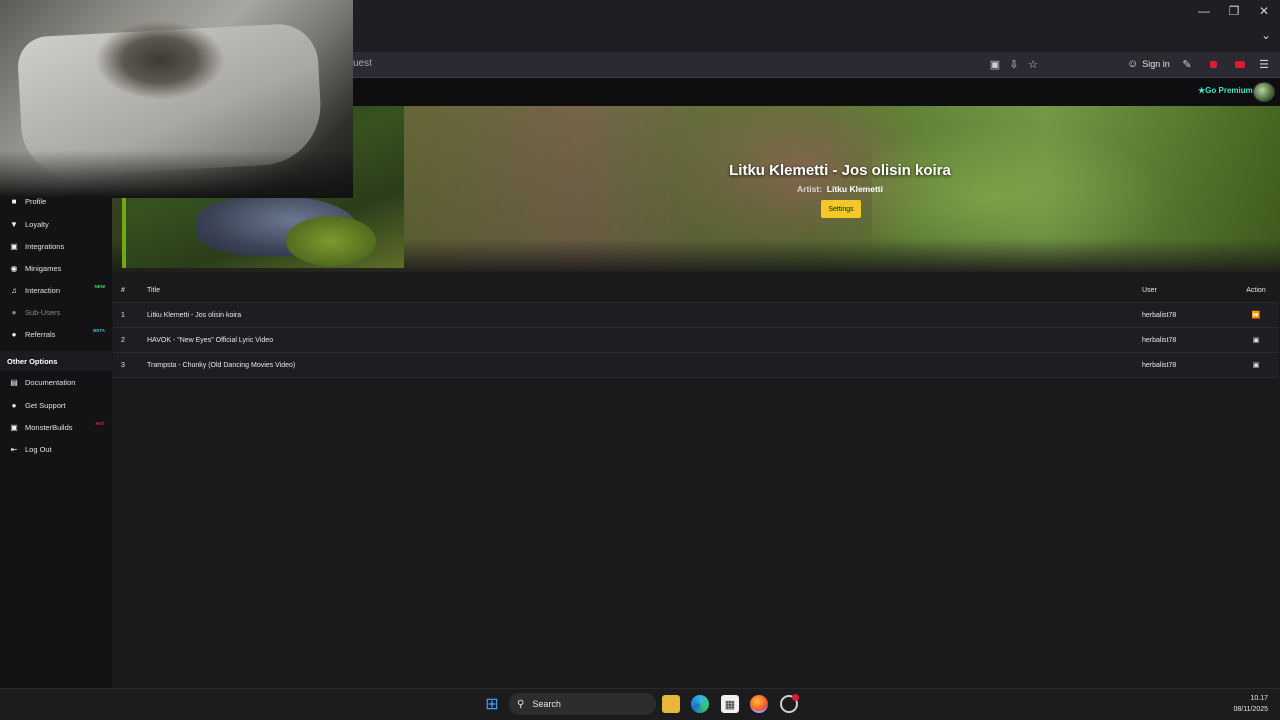 This screenshot has height=720, width=1280. I want to click on sidebar-item-label: Interaction, so click(43, 290).